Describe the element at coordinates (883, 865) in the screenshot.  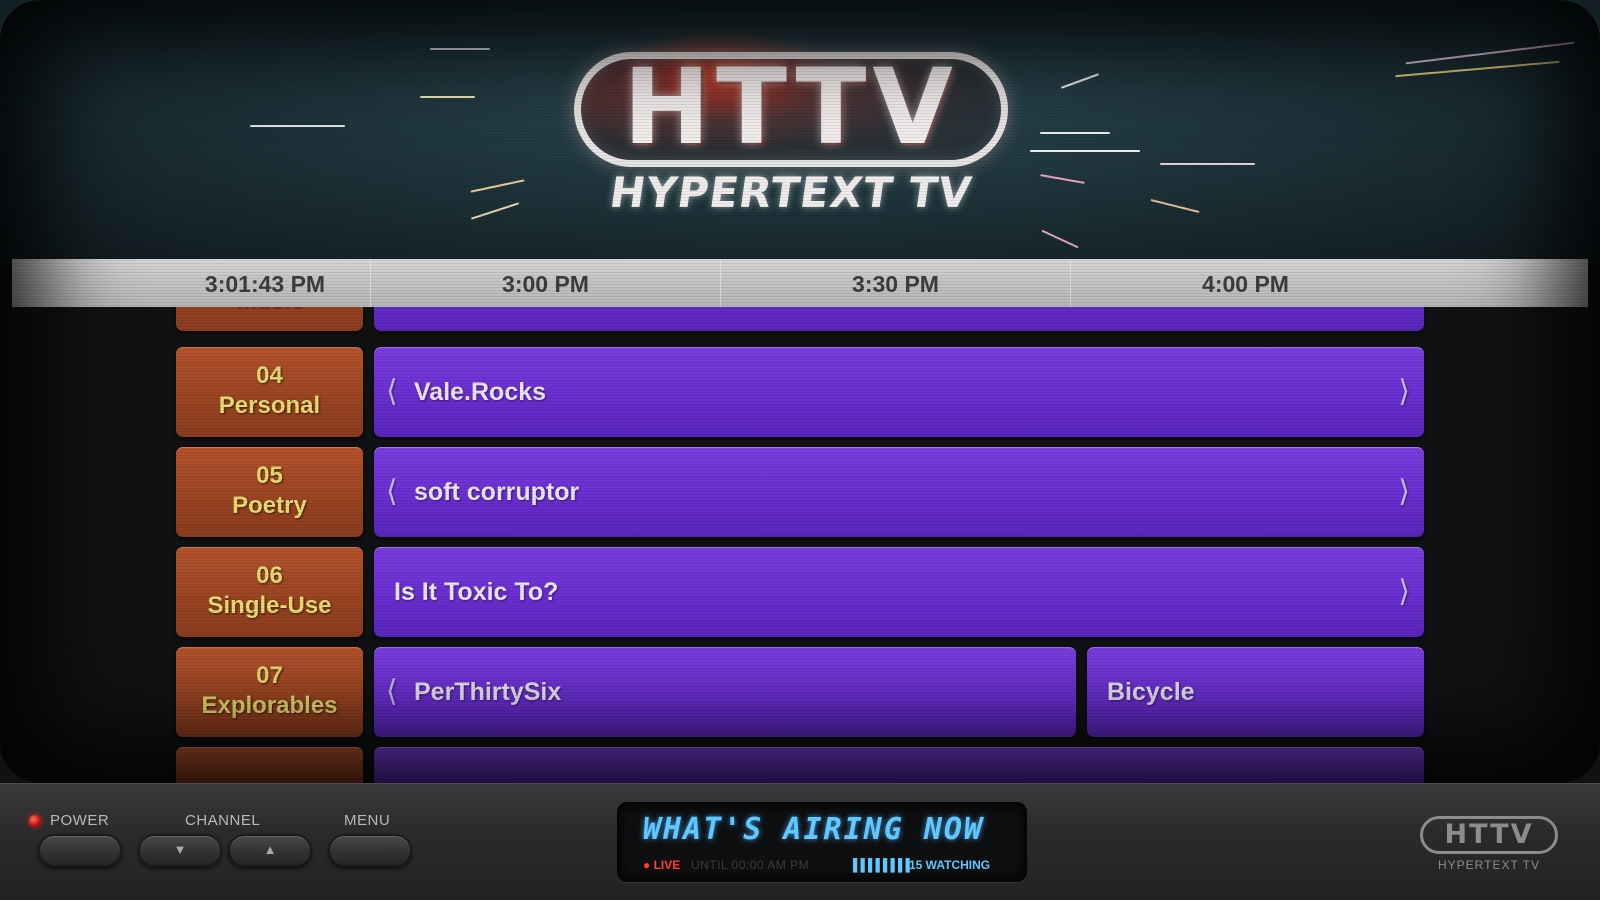
I see `signal-bars-icon: ▌▌▌▌▌▌▌▌` at that location.